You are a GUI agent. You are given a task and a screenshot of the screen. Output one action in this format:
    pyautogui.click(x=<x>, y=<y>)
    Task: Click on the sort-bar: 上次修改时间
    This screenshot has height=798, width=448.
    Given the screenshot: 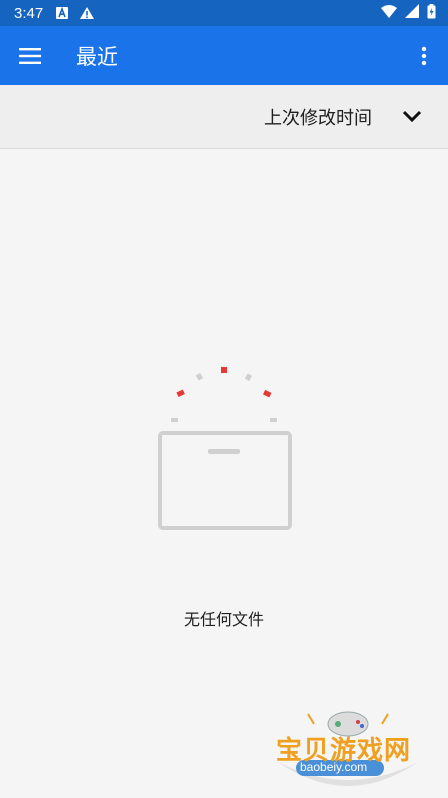 What is the action you would take?
    pyautogui.click(x=224, y=117)
    